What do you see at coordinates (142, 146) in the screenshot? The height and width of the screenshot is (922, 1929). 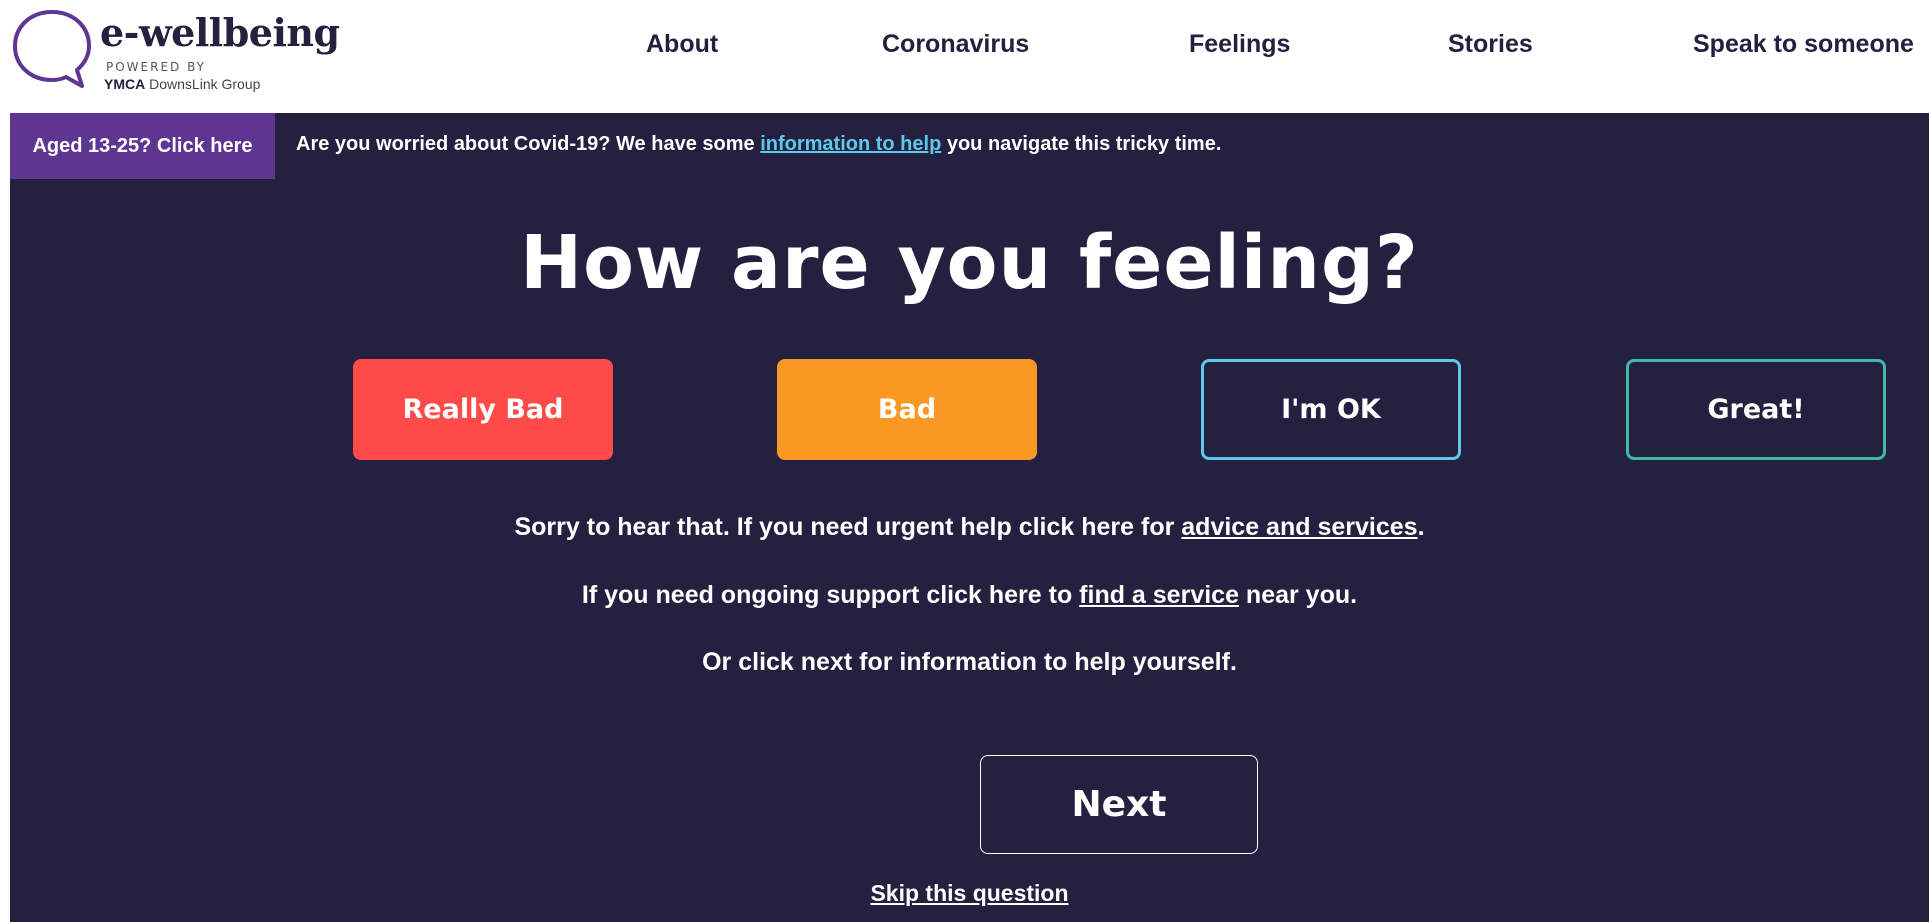 I see `aged-13-25-tab: Aged 13-25? Click here` at bounding box center [142, 146].